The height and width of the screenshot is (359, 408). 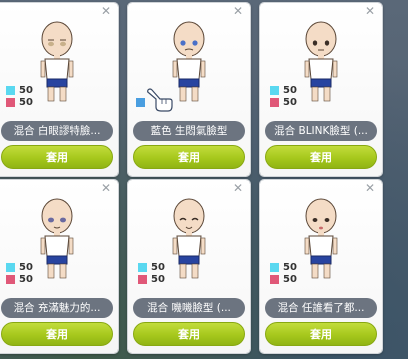 What do you see at coordinates (189, 131) in the screenshot?
I see `face-name-label: 藍色 生悶氣臉型` at bounding box center [189, 131].